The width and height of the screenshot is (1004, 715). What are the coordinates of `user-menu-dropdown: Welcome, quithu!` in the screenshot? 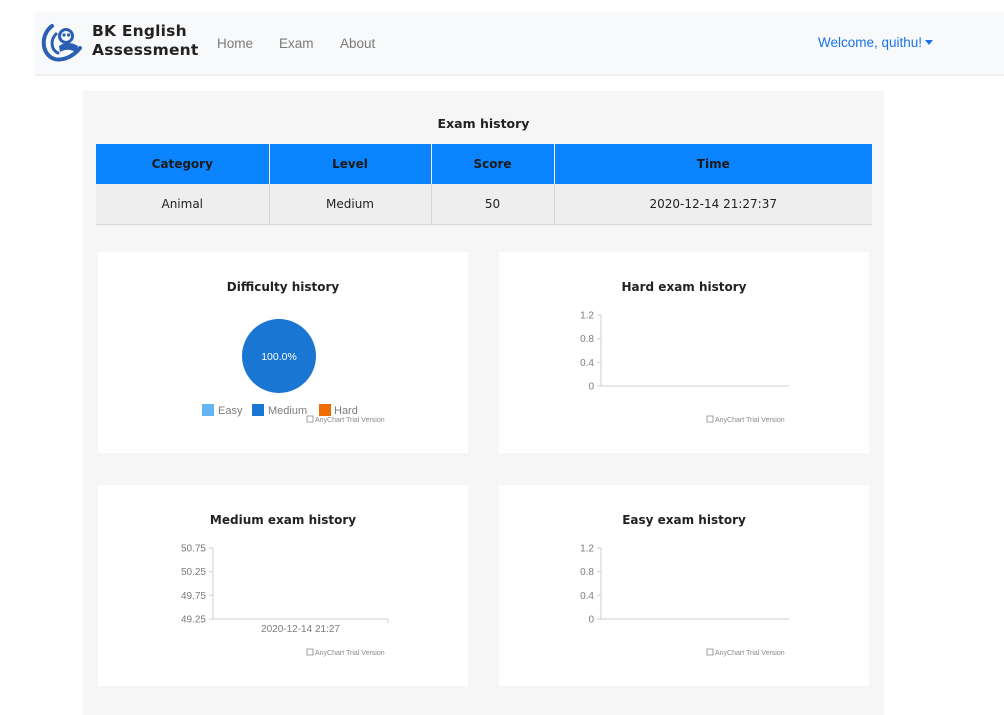 It's located at (876, 42).